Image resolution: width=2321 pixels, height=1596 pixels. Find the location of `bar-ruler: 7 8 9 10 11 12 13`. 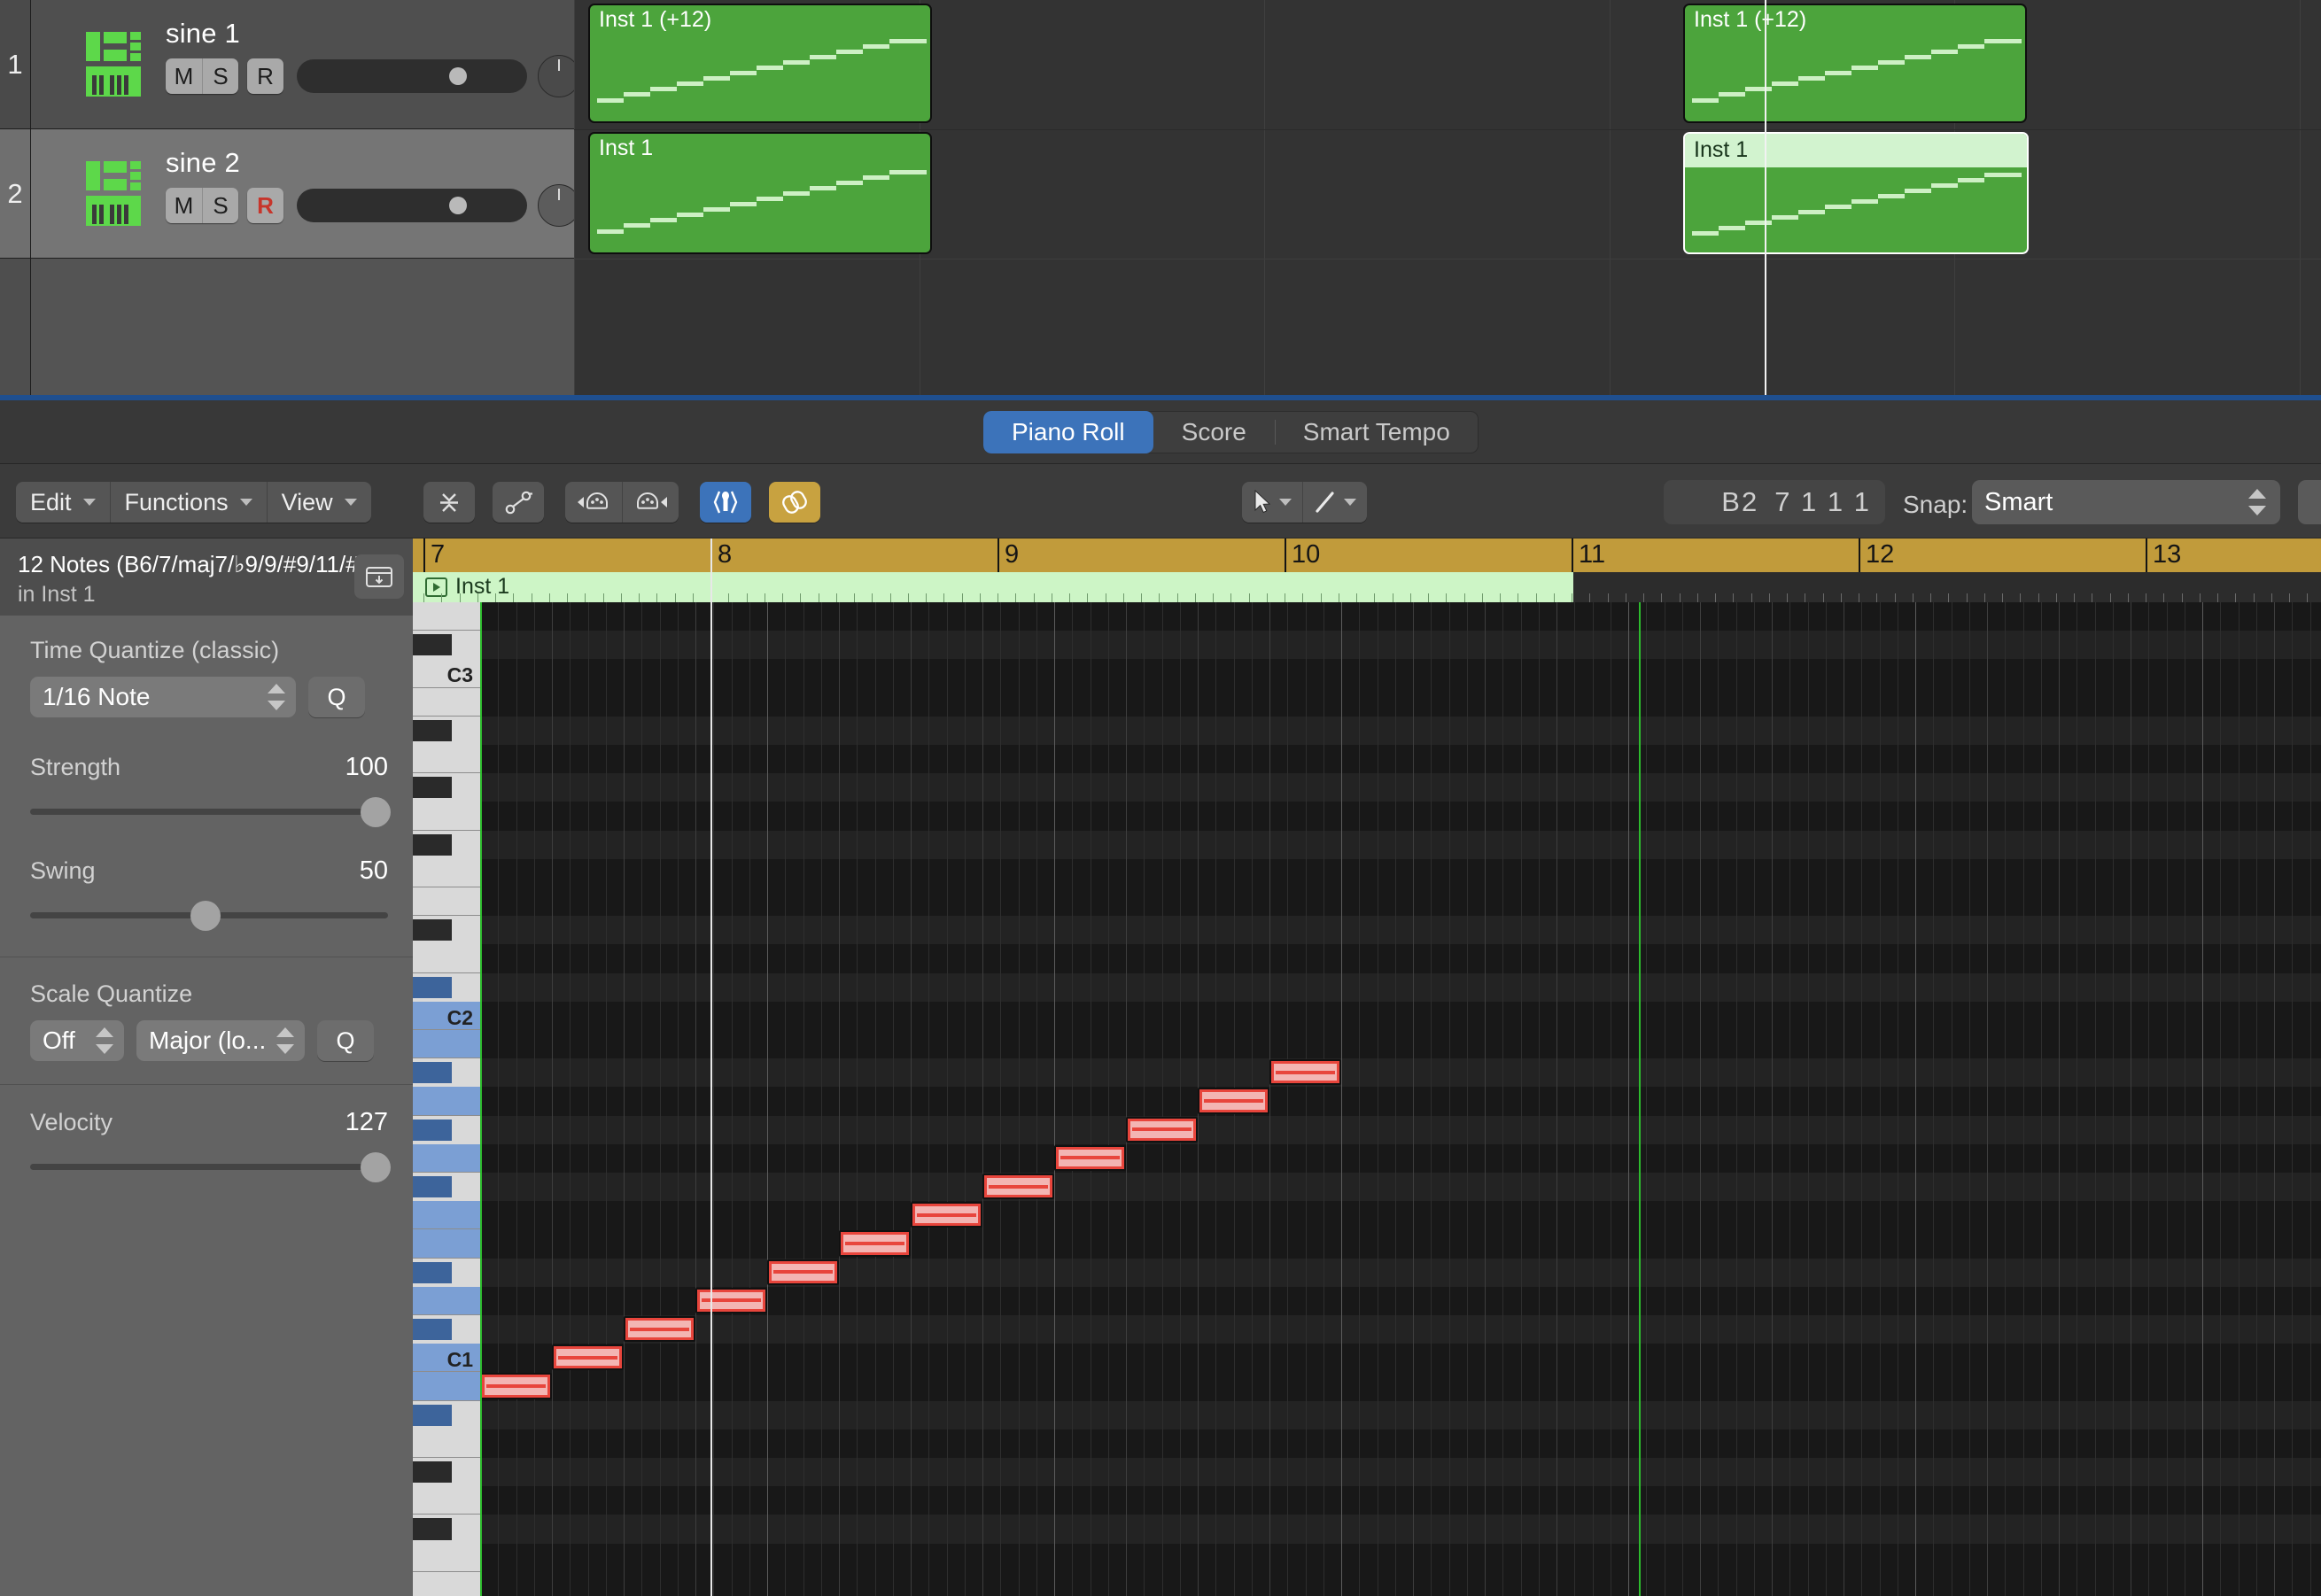

bar-ruler: 7 8 9 10 11 12 13 is located at coordinates (1367, 555).